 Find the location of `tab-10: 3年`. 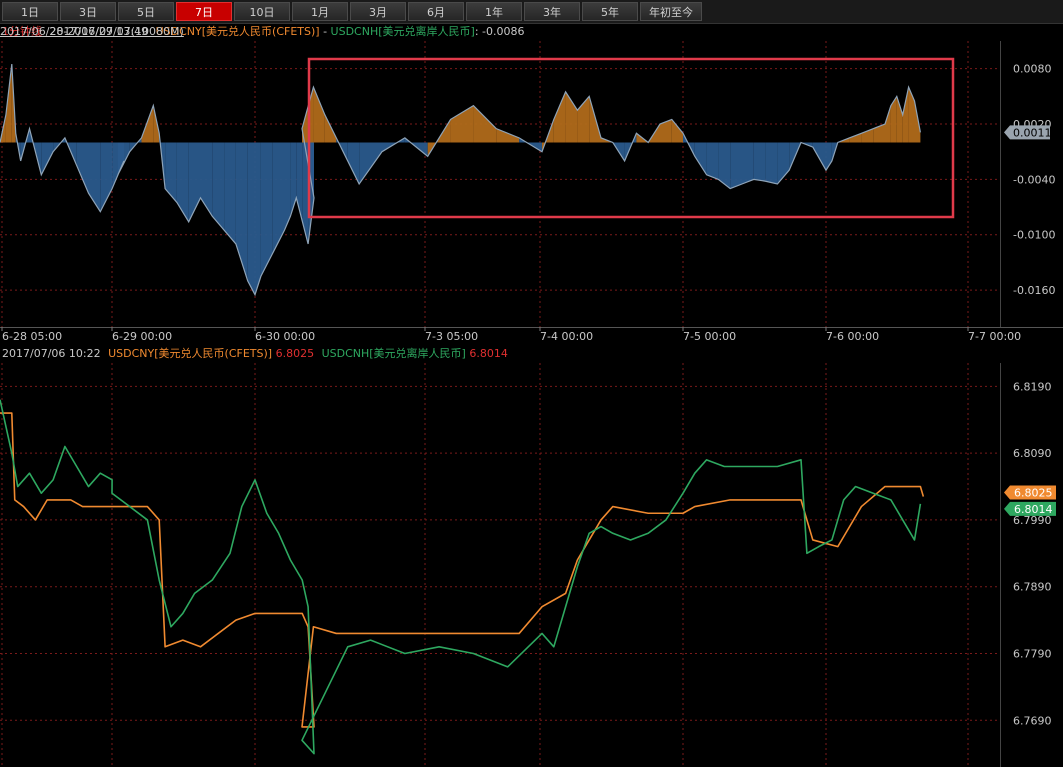

tab-10: 3年 is located at coordinates (552, 11).